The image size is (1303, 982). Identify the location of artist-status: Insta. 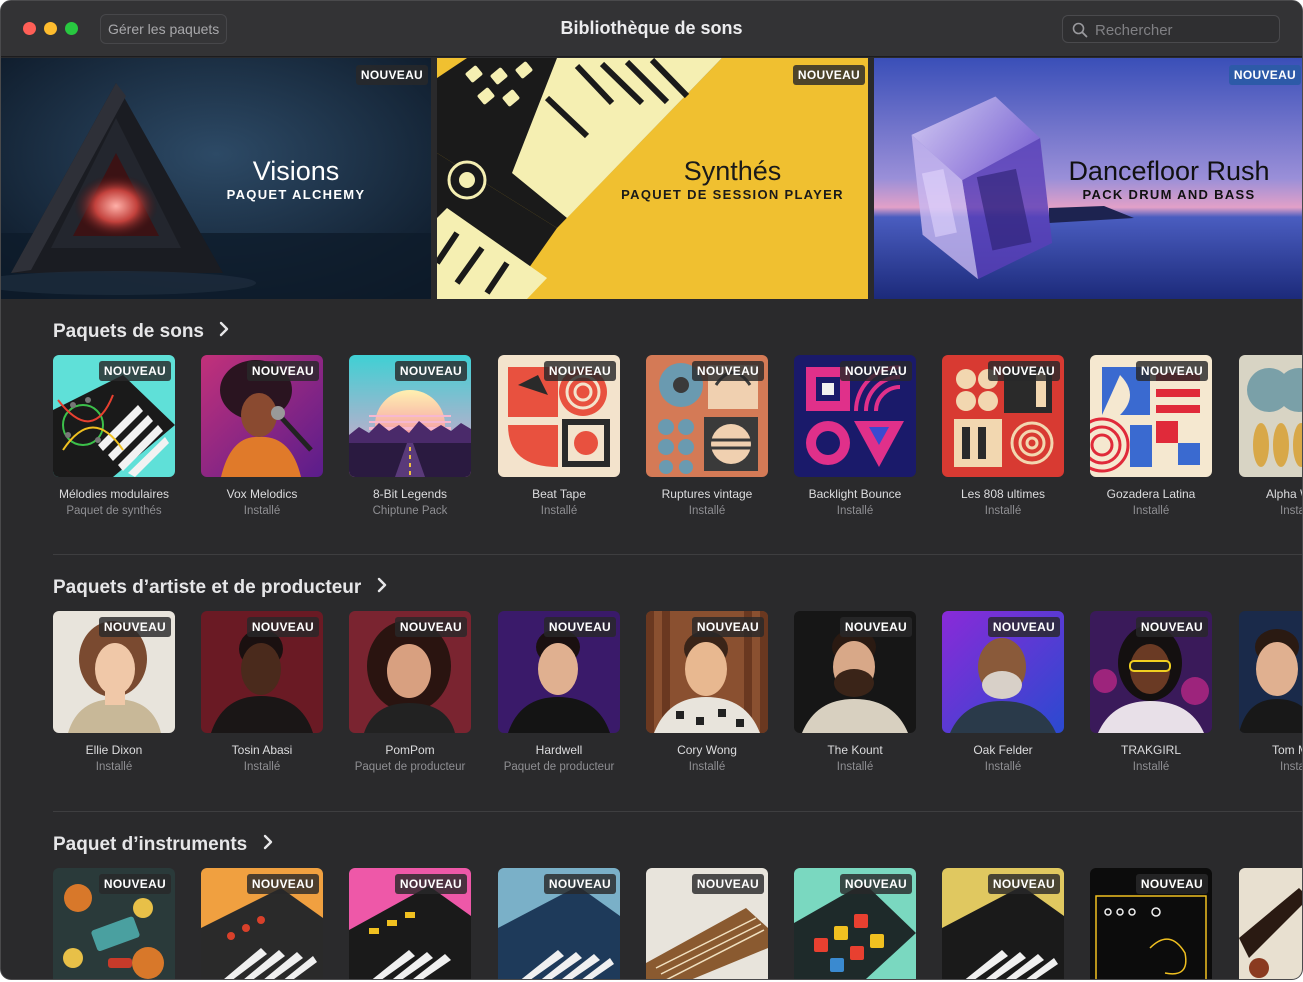
(1291, 767).